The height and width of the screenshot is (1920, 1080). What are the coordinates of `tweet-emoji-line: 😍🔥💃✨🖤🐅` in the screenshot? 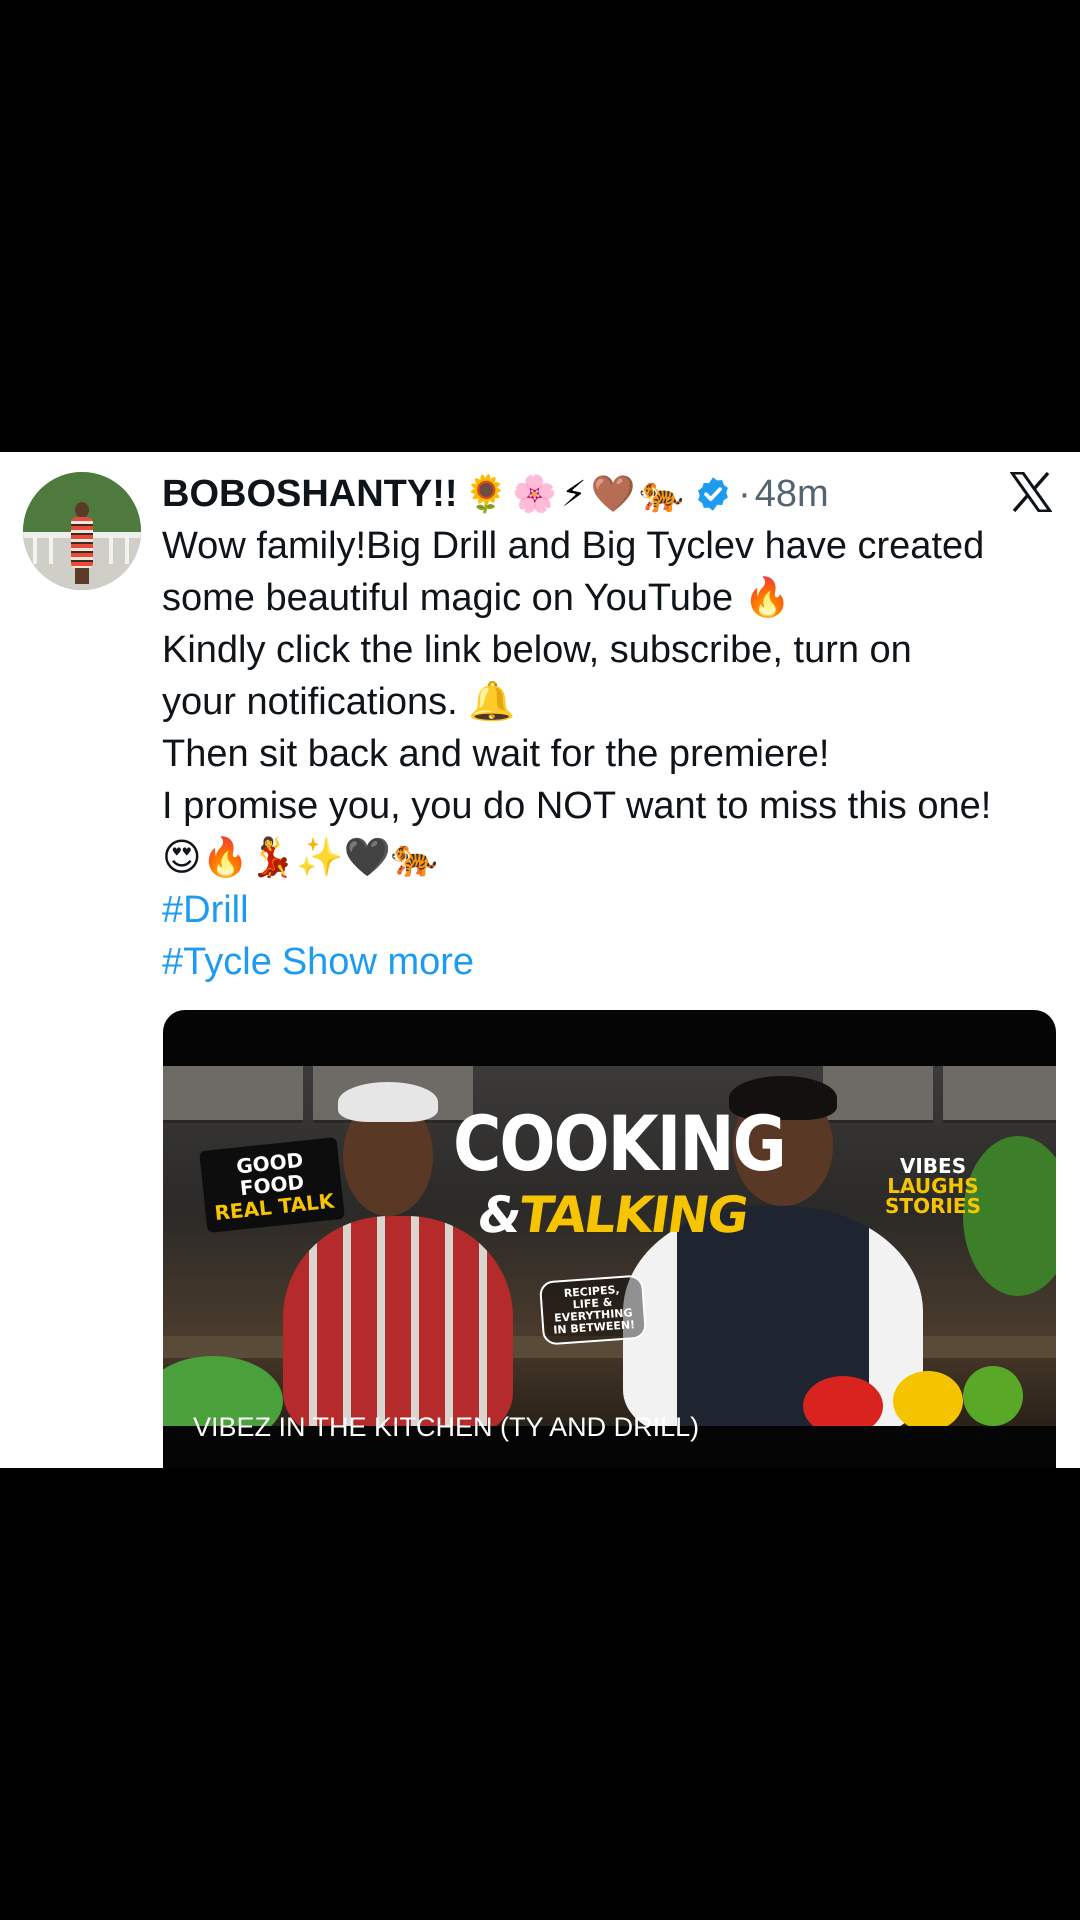 It's located at (300, 858).